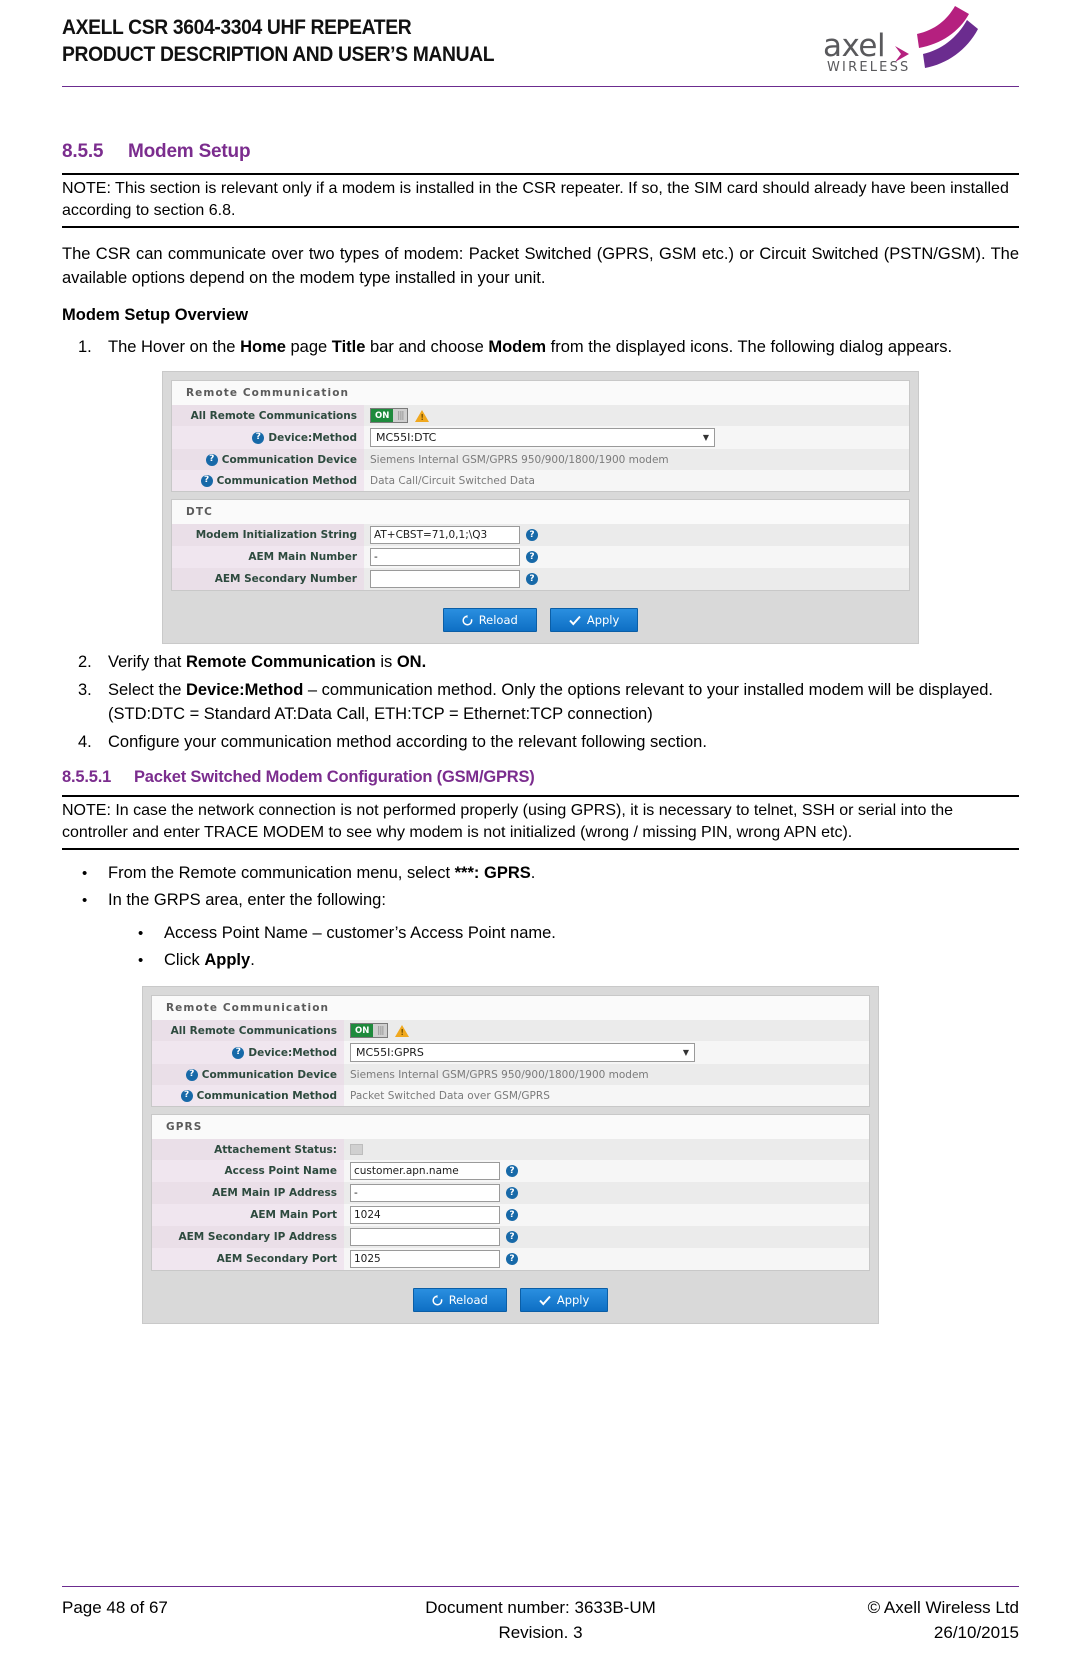 The image size is (1081, 1663). What do you see at coordinates (425, 1259) in the screenshot?
I see `aem-secondary-port-input: 1025` at bounding box center [425, 1259].